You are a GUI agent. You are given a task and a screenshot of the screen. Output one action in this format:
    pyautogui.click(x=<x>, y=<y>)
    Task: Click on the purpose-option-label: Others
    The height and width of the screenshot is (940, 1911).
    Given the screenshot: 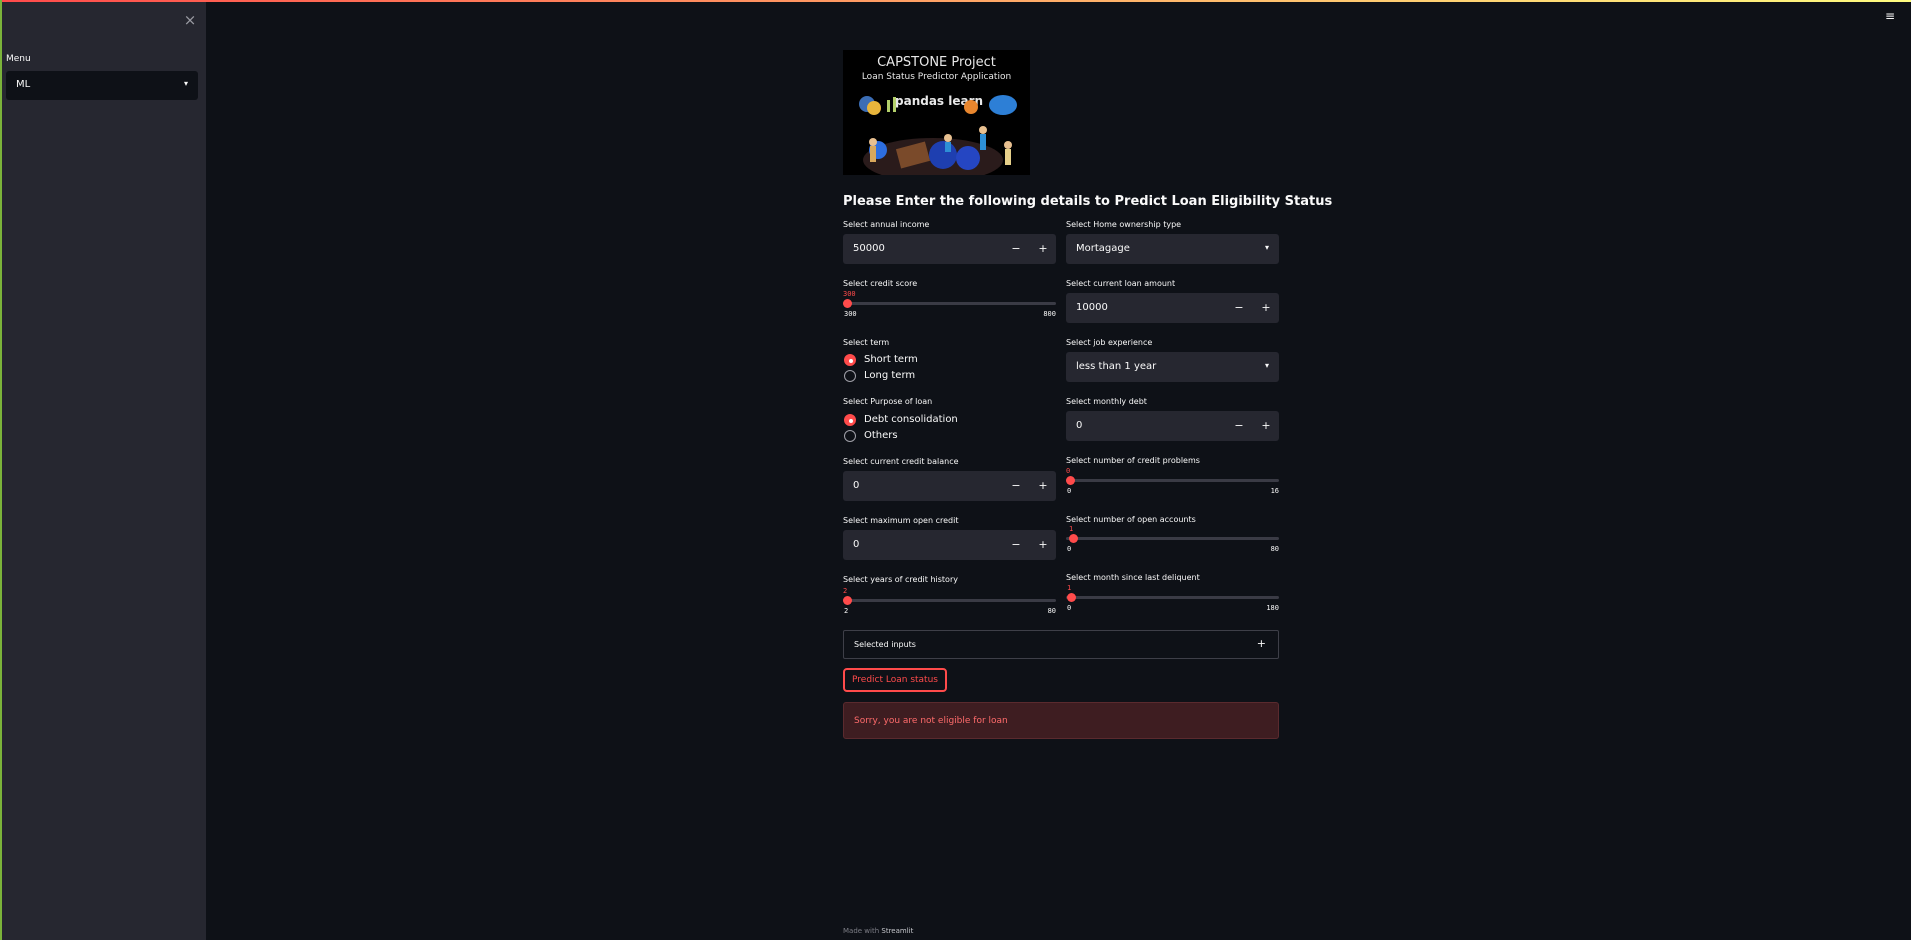 What is the action you would take?
    pyautogui.click(x=881, y=435)
    